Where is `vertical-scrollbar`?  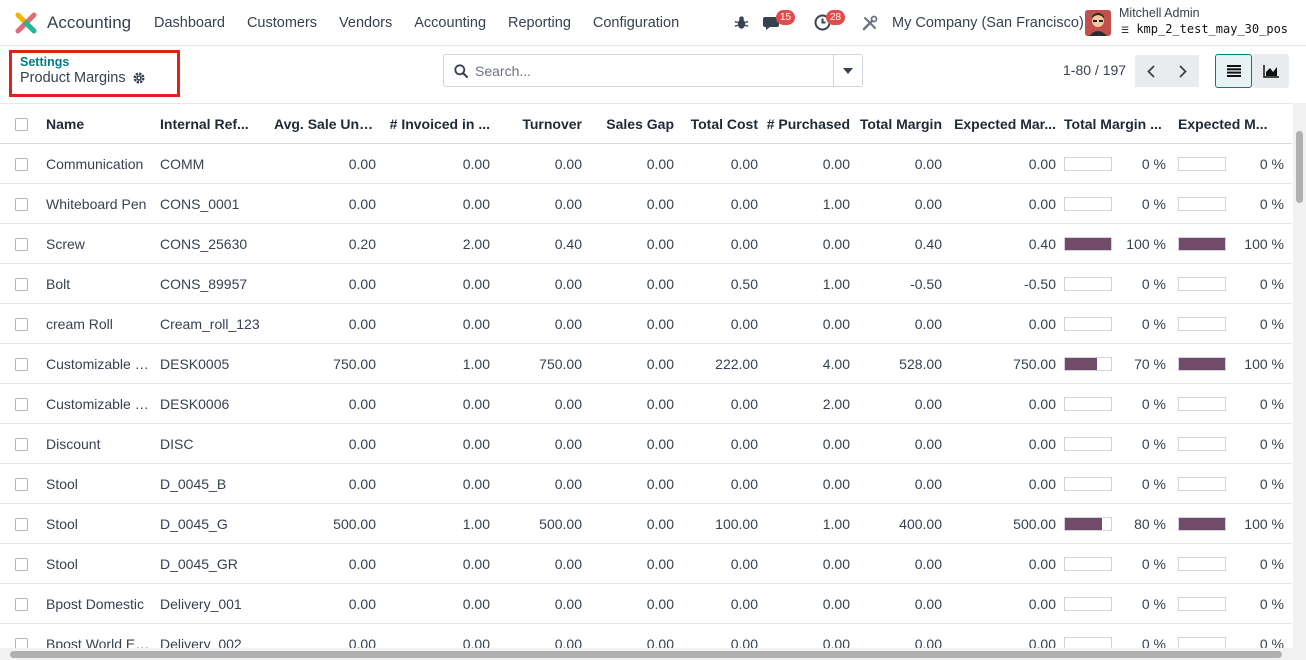
vertical-scrollbar is located at coordinates (1299, 375).